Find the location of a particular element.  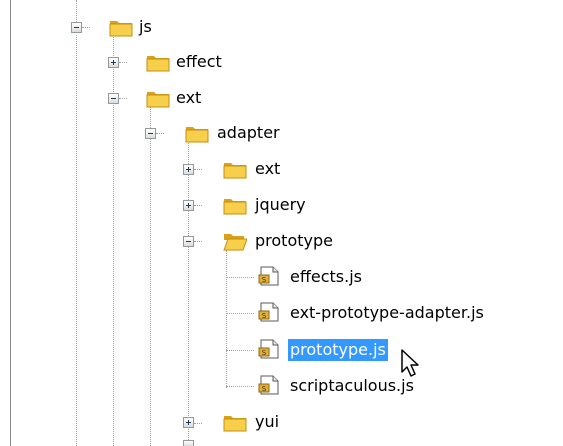

tree-item-prototype: prototype is located at coordinates (288, 241).